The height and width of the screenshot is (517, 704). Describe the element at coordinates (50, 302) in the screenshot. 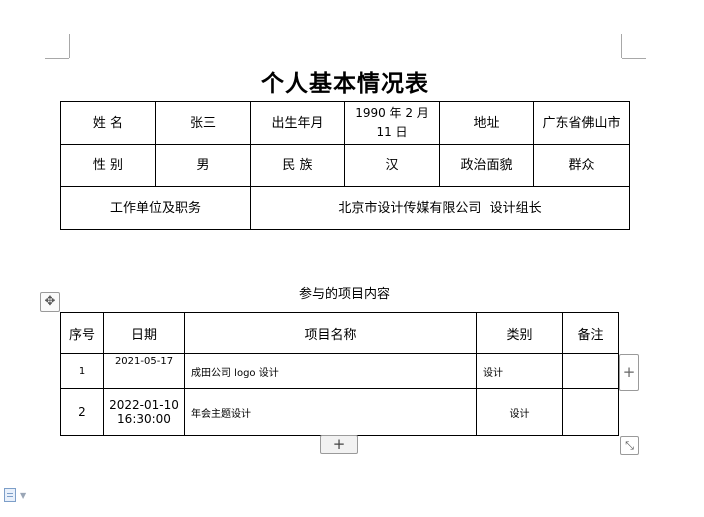

I see `table-move-icon: ✥` at that location.